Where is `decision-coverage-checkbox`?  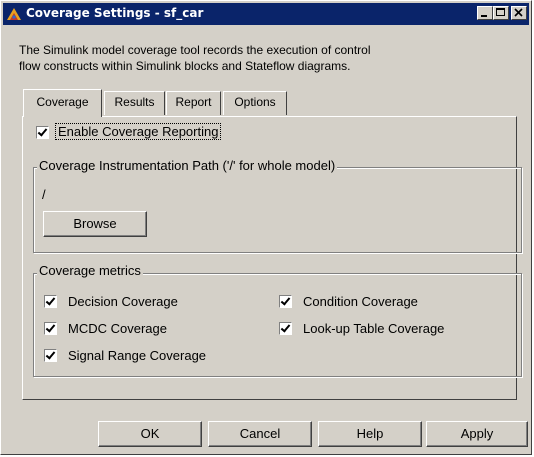 decision-coverage-checkbox is located at coordinates (50, 301).